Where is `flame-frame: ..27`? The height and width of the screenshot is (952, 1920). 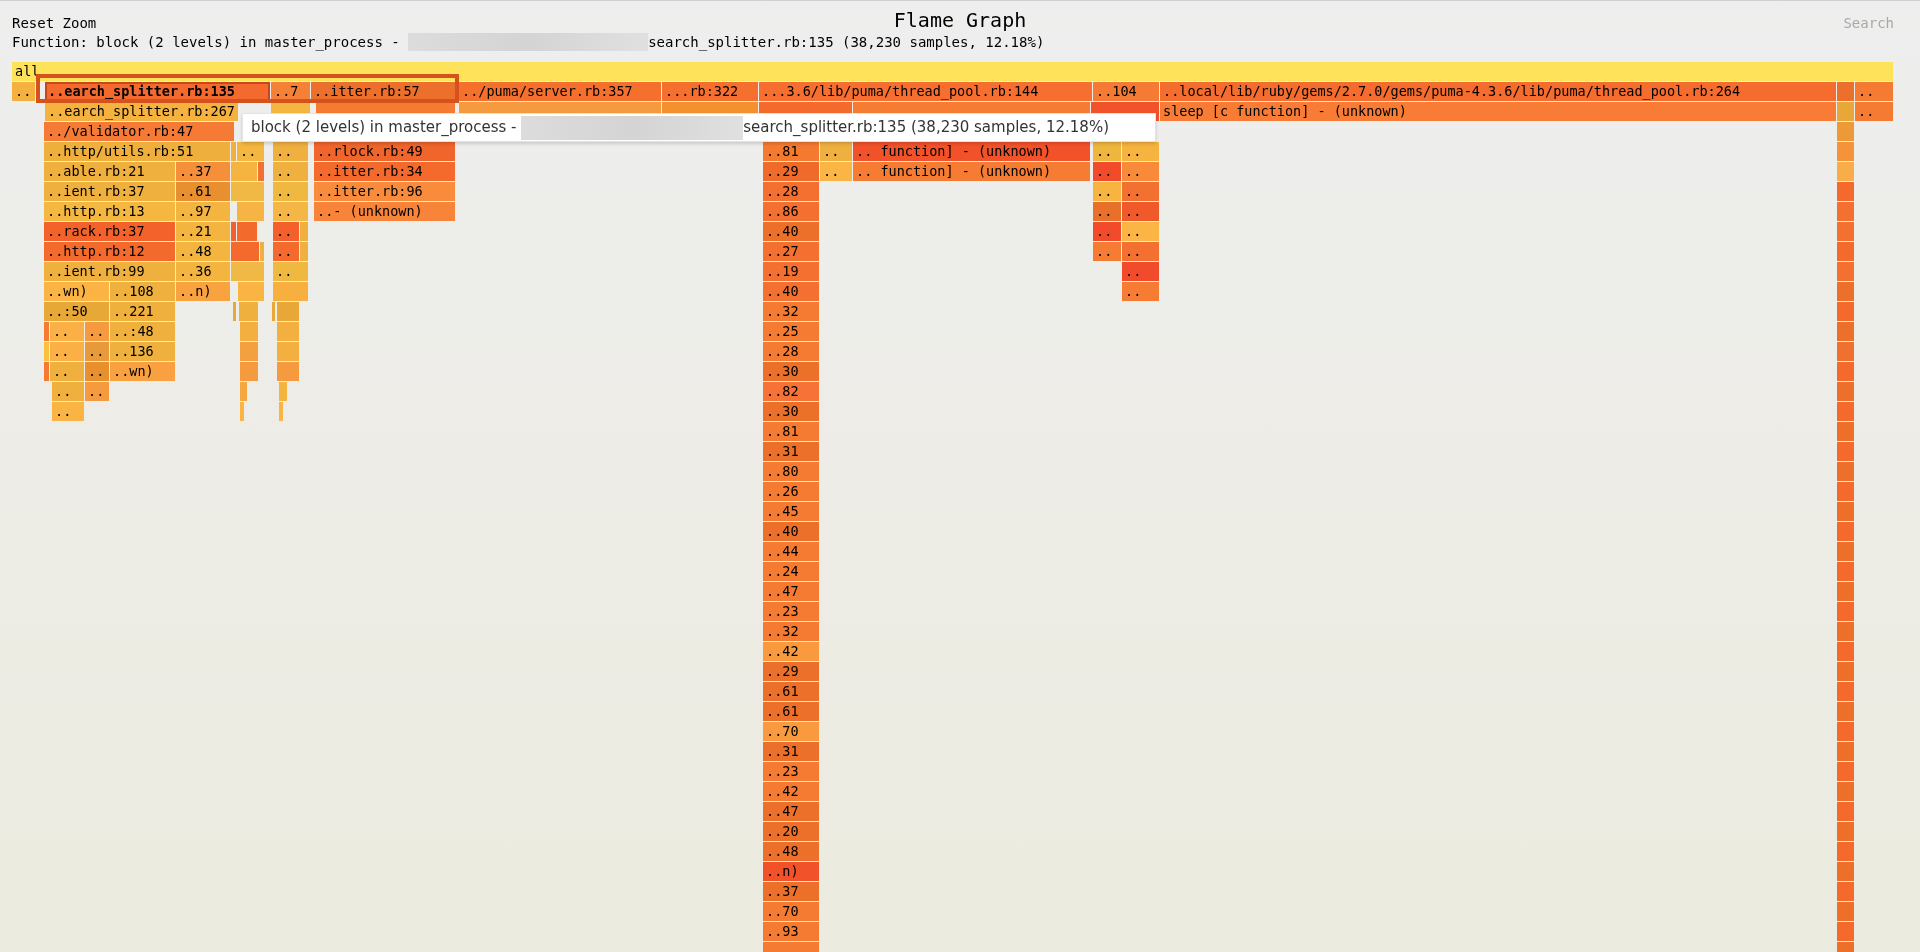
flame-frame: ..27 is located at coordinates (791, 251).